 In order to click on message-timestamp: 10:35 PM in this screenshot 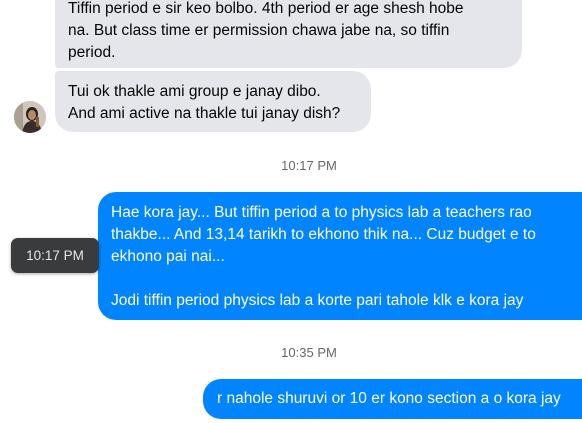, I will do `click(309, 352)`.